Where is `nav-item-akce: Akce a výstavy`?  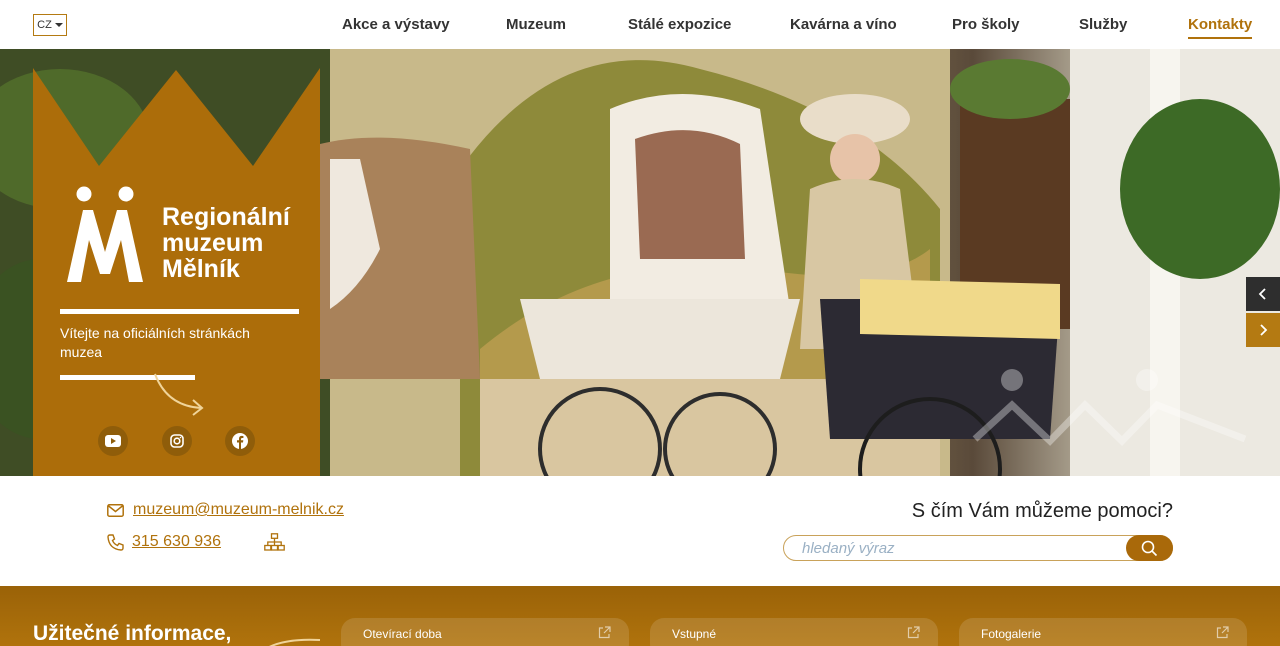
nav-item-akce: Akce a výstavy is located at coordinates (396, 24).